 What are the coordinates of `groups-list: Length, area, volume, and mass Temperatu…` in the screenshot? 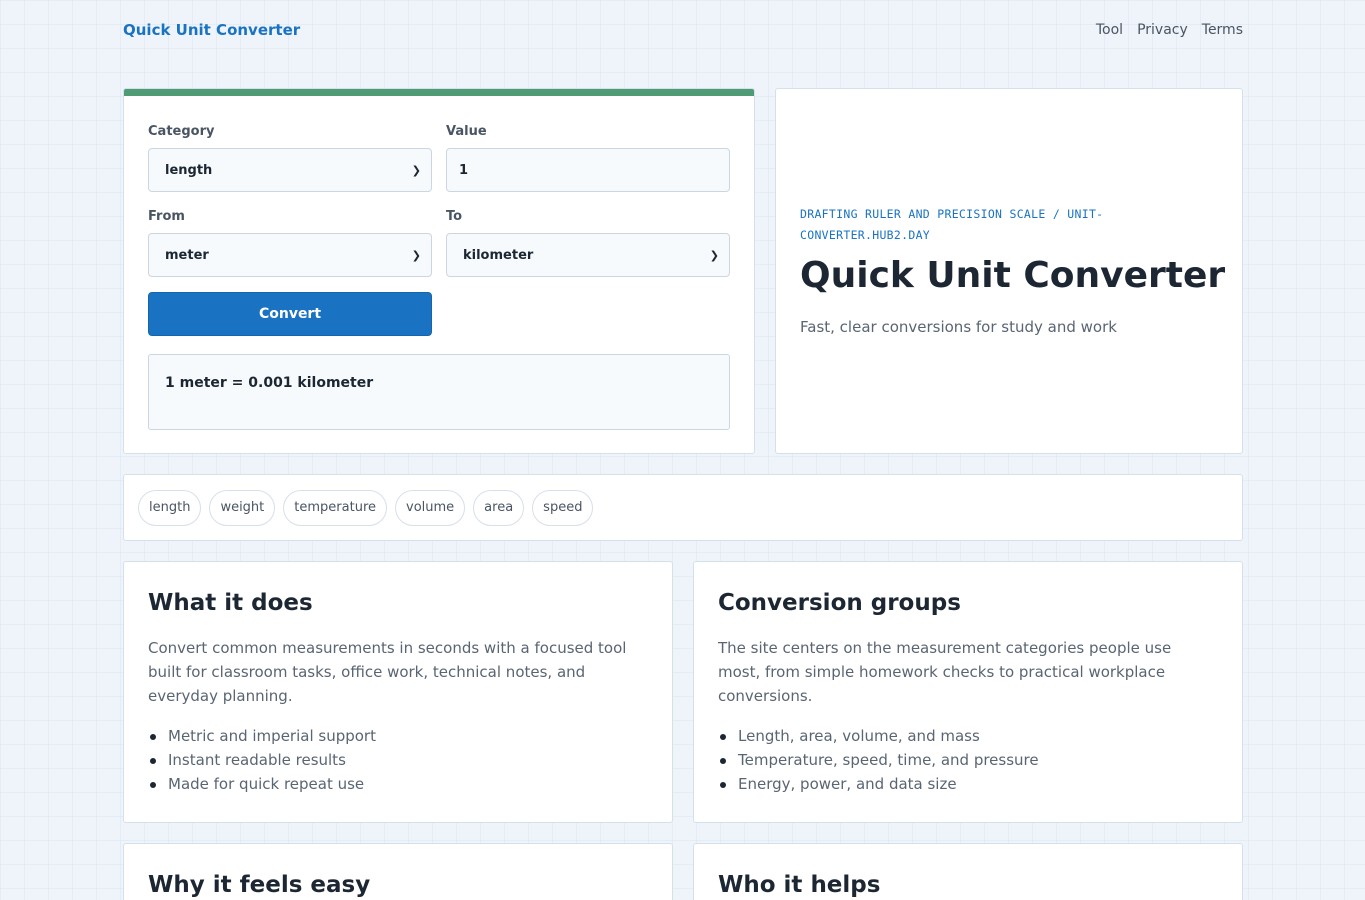 It's located at (968, 760).